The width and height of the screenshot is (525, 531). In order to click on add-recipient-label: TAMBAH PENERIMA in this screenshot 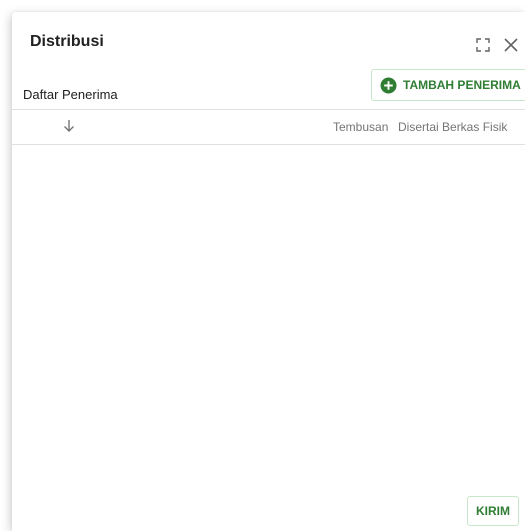, I will do `click(462, 85)`.